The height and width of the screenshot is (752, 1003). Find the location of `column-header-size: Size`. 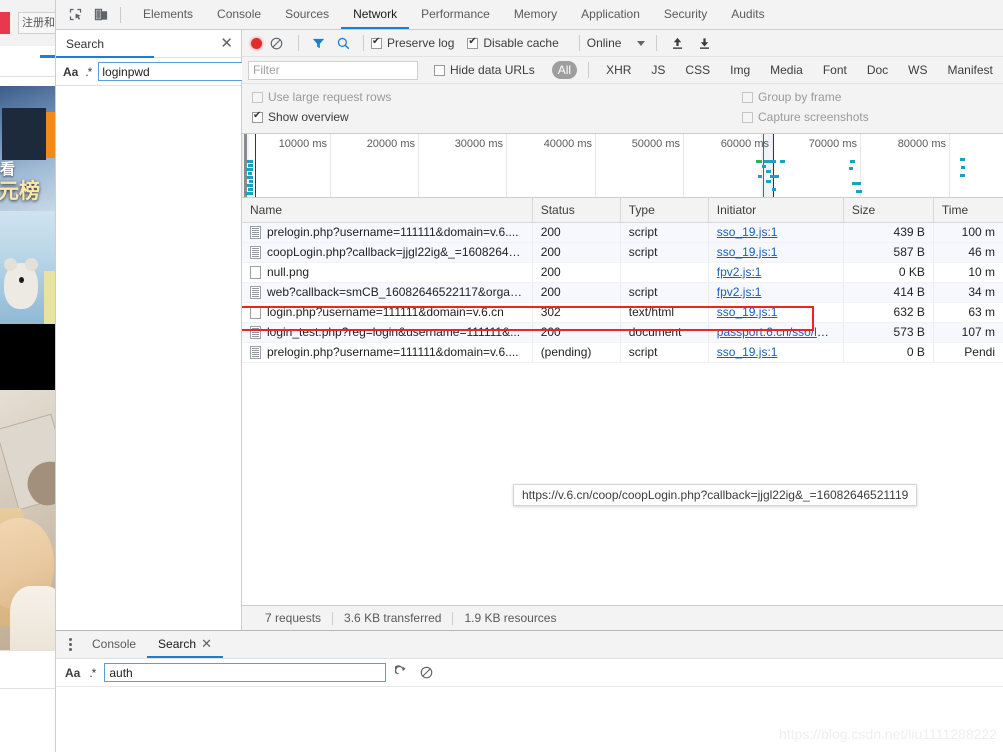

column-header-size: Size is located at coordinates (888, 210).